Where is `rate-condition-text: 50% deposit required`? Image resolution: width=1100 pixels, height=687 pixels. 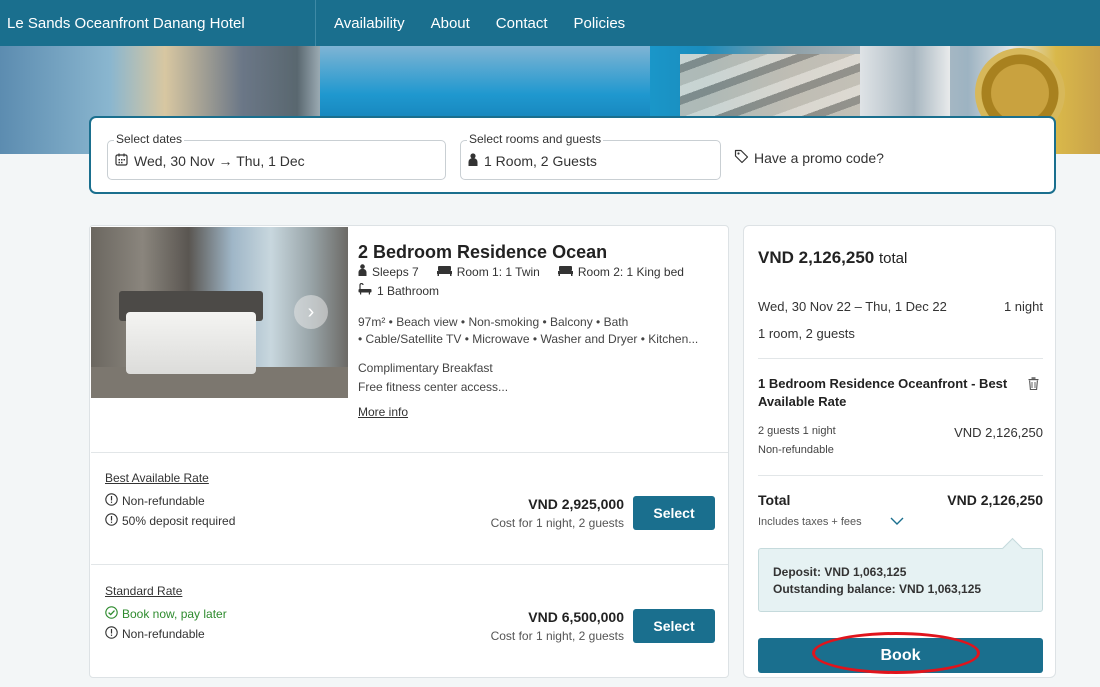 rate-condition-text: 50% deposit required is located at coordinates (179, 521).